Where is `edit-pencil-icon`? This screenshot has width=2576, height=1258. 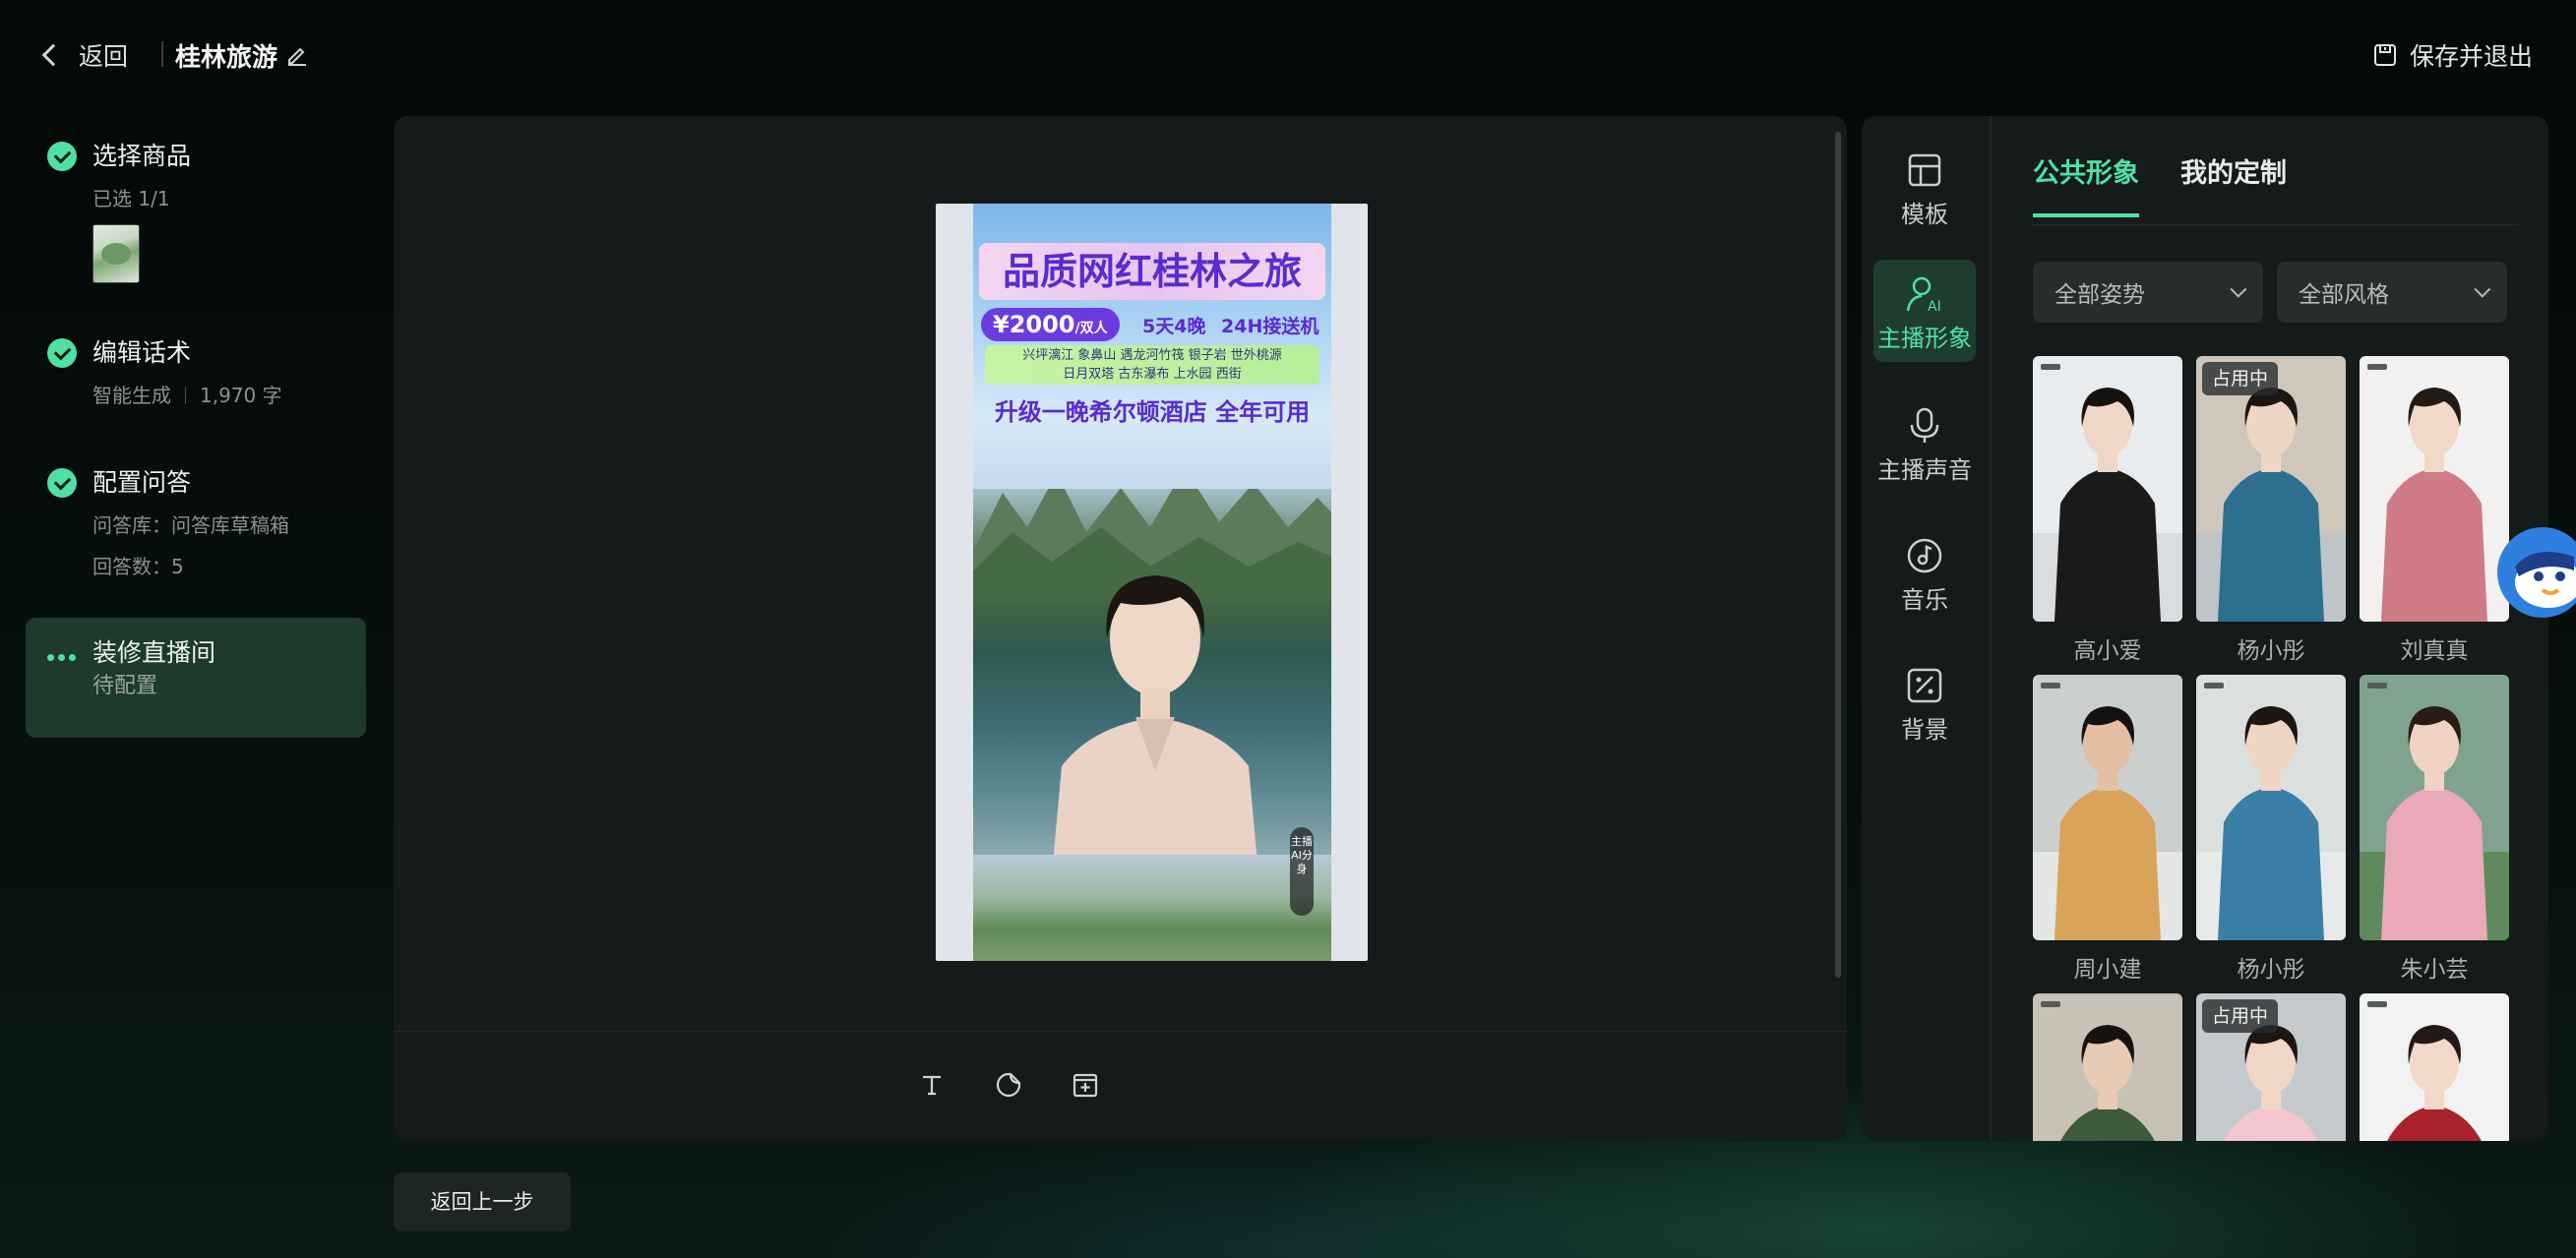 edit-pencil-icon is located at coordinates (297, 55).